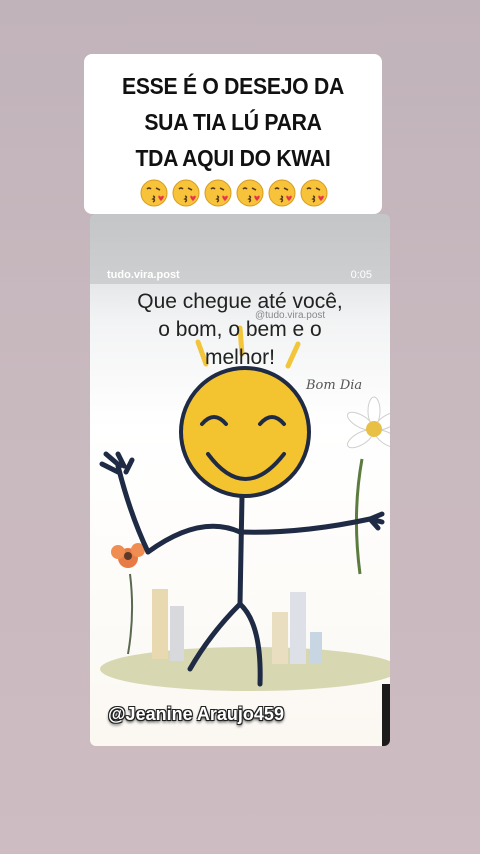 This screenshot has width=480, height=854. Describe the element at coordinates (386, 715) in the screenshot. I see `card-edge` at that location.